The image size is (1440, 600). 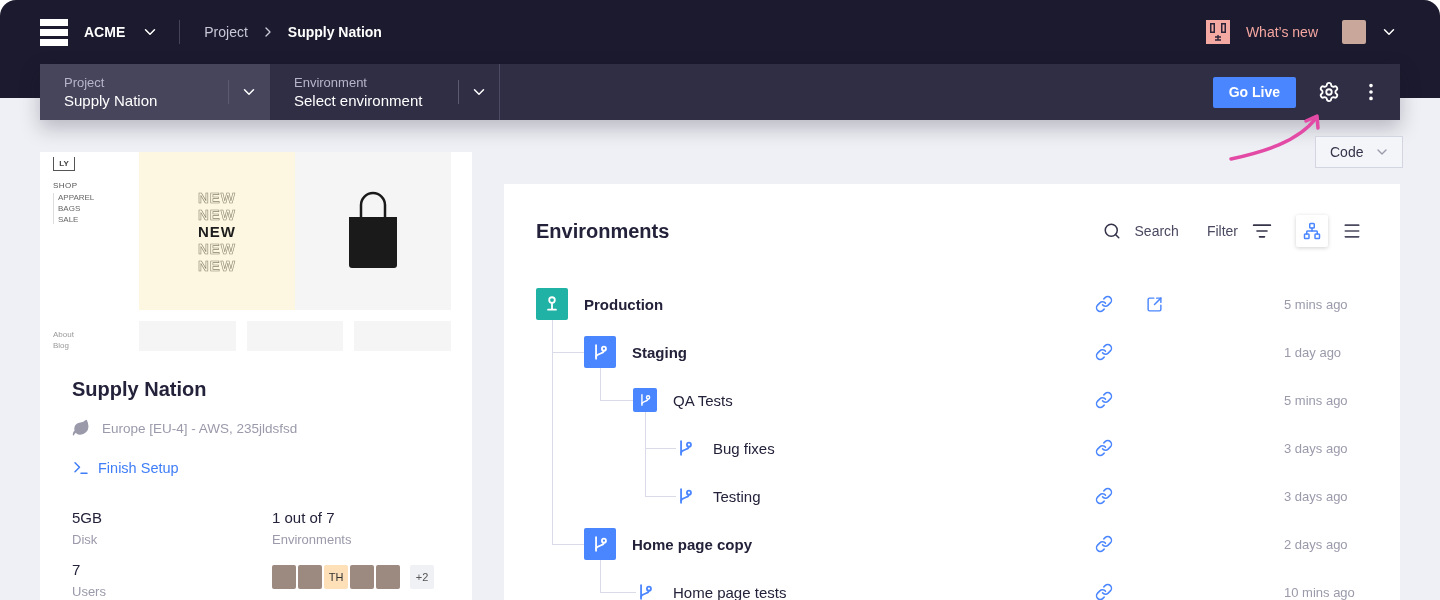 I want to click on environment-name: QA Tests, so click(x=703, y=400).